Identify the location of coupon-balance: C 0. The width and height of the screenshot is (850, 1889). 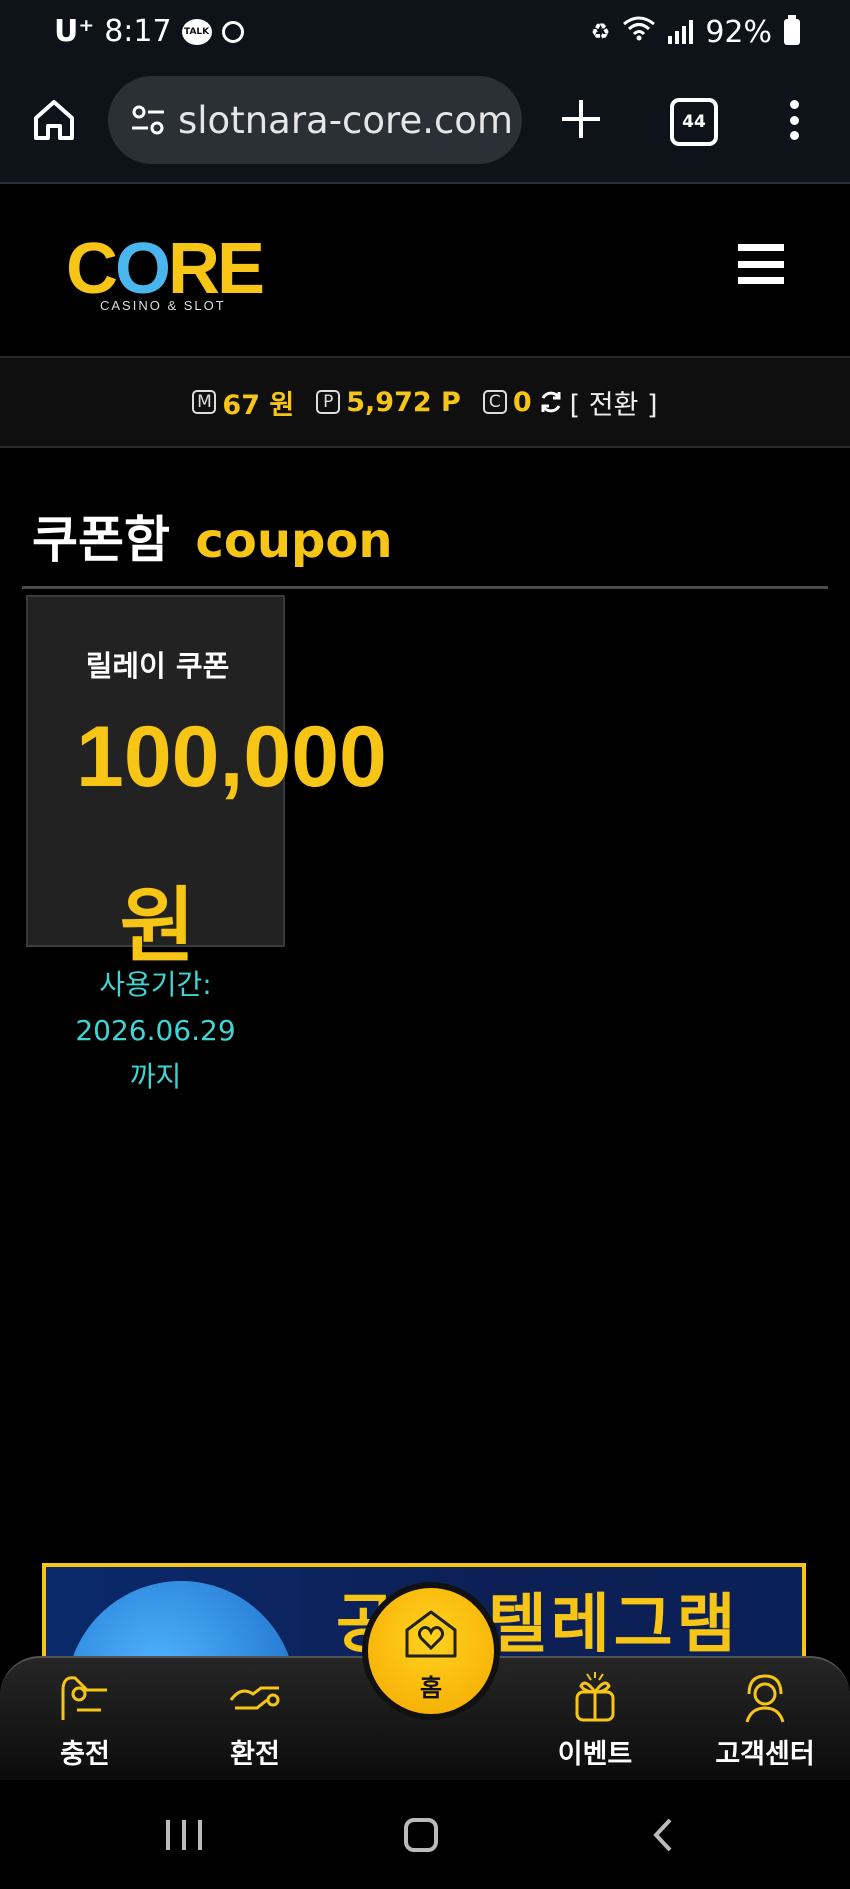
(507, 402).